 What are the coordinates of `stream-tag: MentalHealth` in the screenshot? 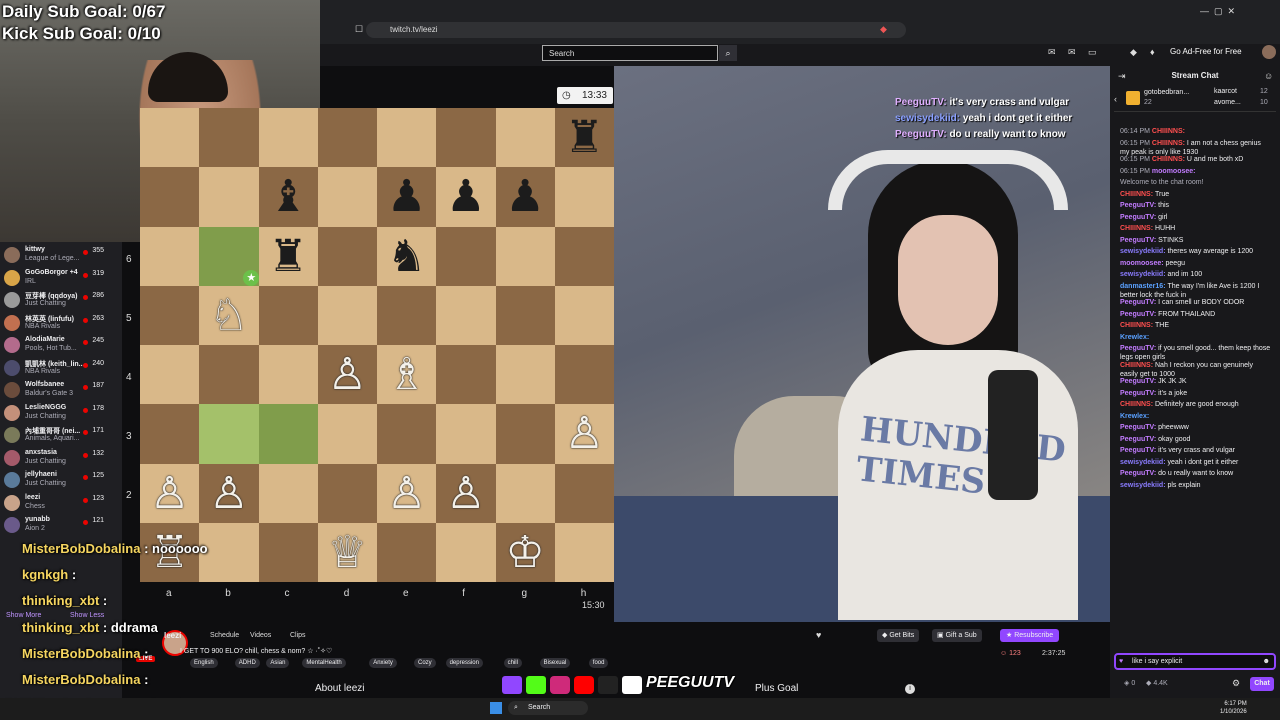 It's located at (324, 663).